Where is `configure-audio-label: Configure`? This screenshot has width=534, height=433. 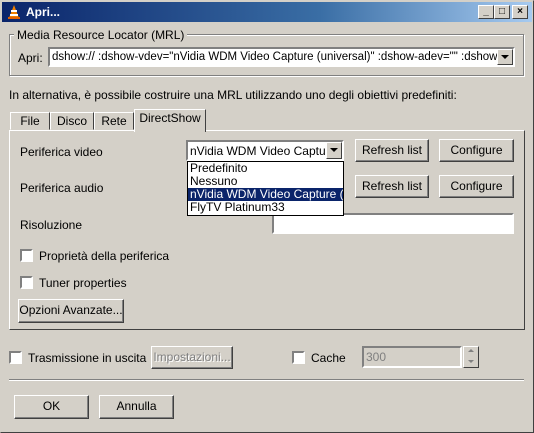 configure-audio-label: Configure is located at coordinates (476, 186).